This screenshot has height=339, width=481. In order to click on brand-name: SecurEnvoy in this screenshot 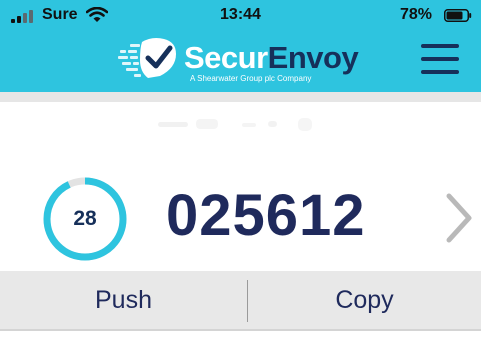, I will do `click(271, 58)`.